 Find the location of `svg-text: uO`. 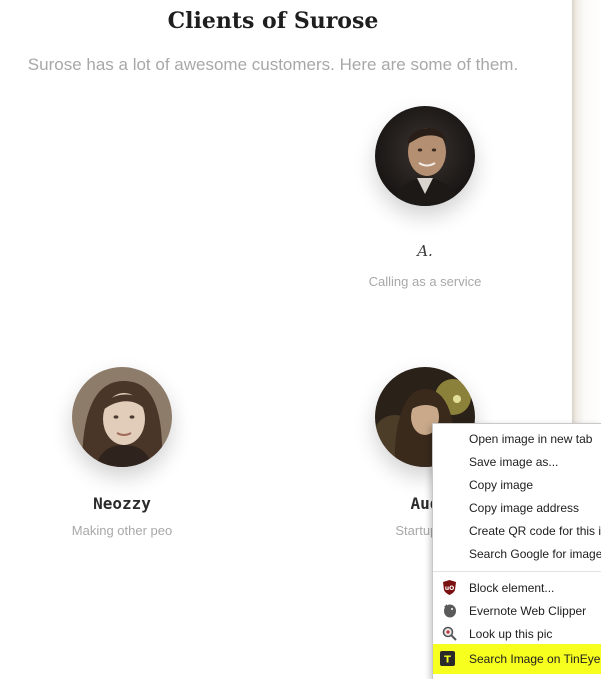

svg-text: uO is located at coordinates (449, 588).